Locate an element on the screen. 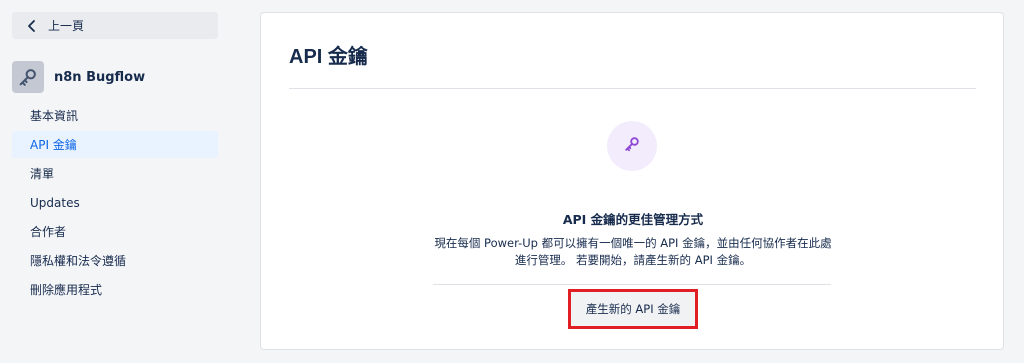  app-header: n8n Bugflow is located at coordinates (115, 77).